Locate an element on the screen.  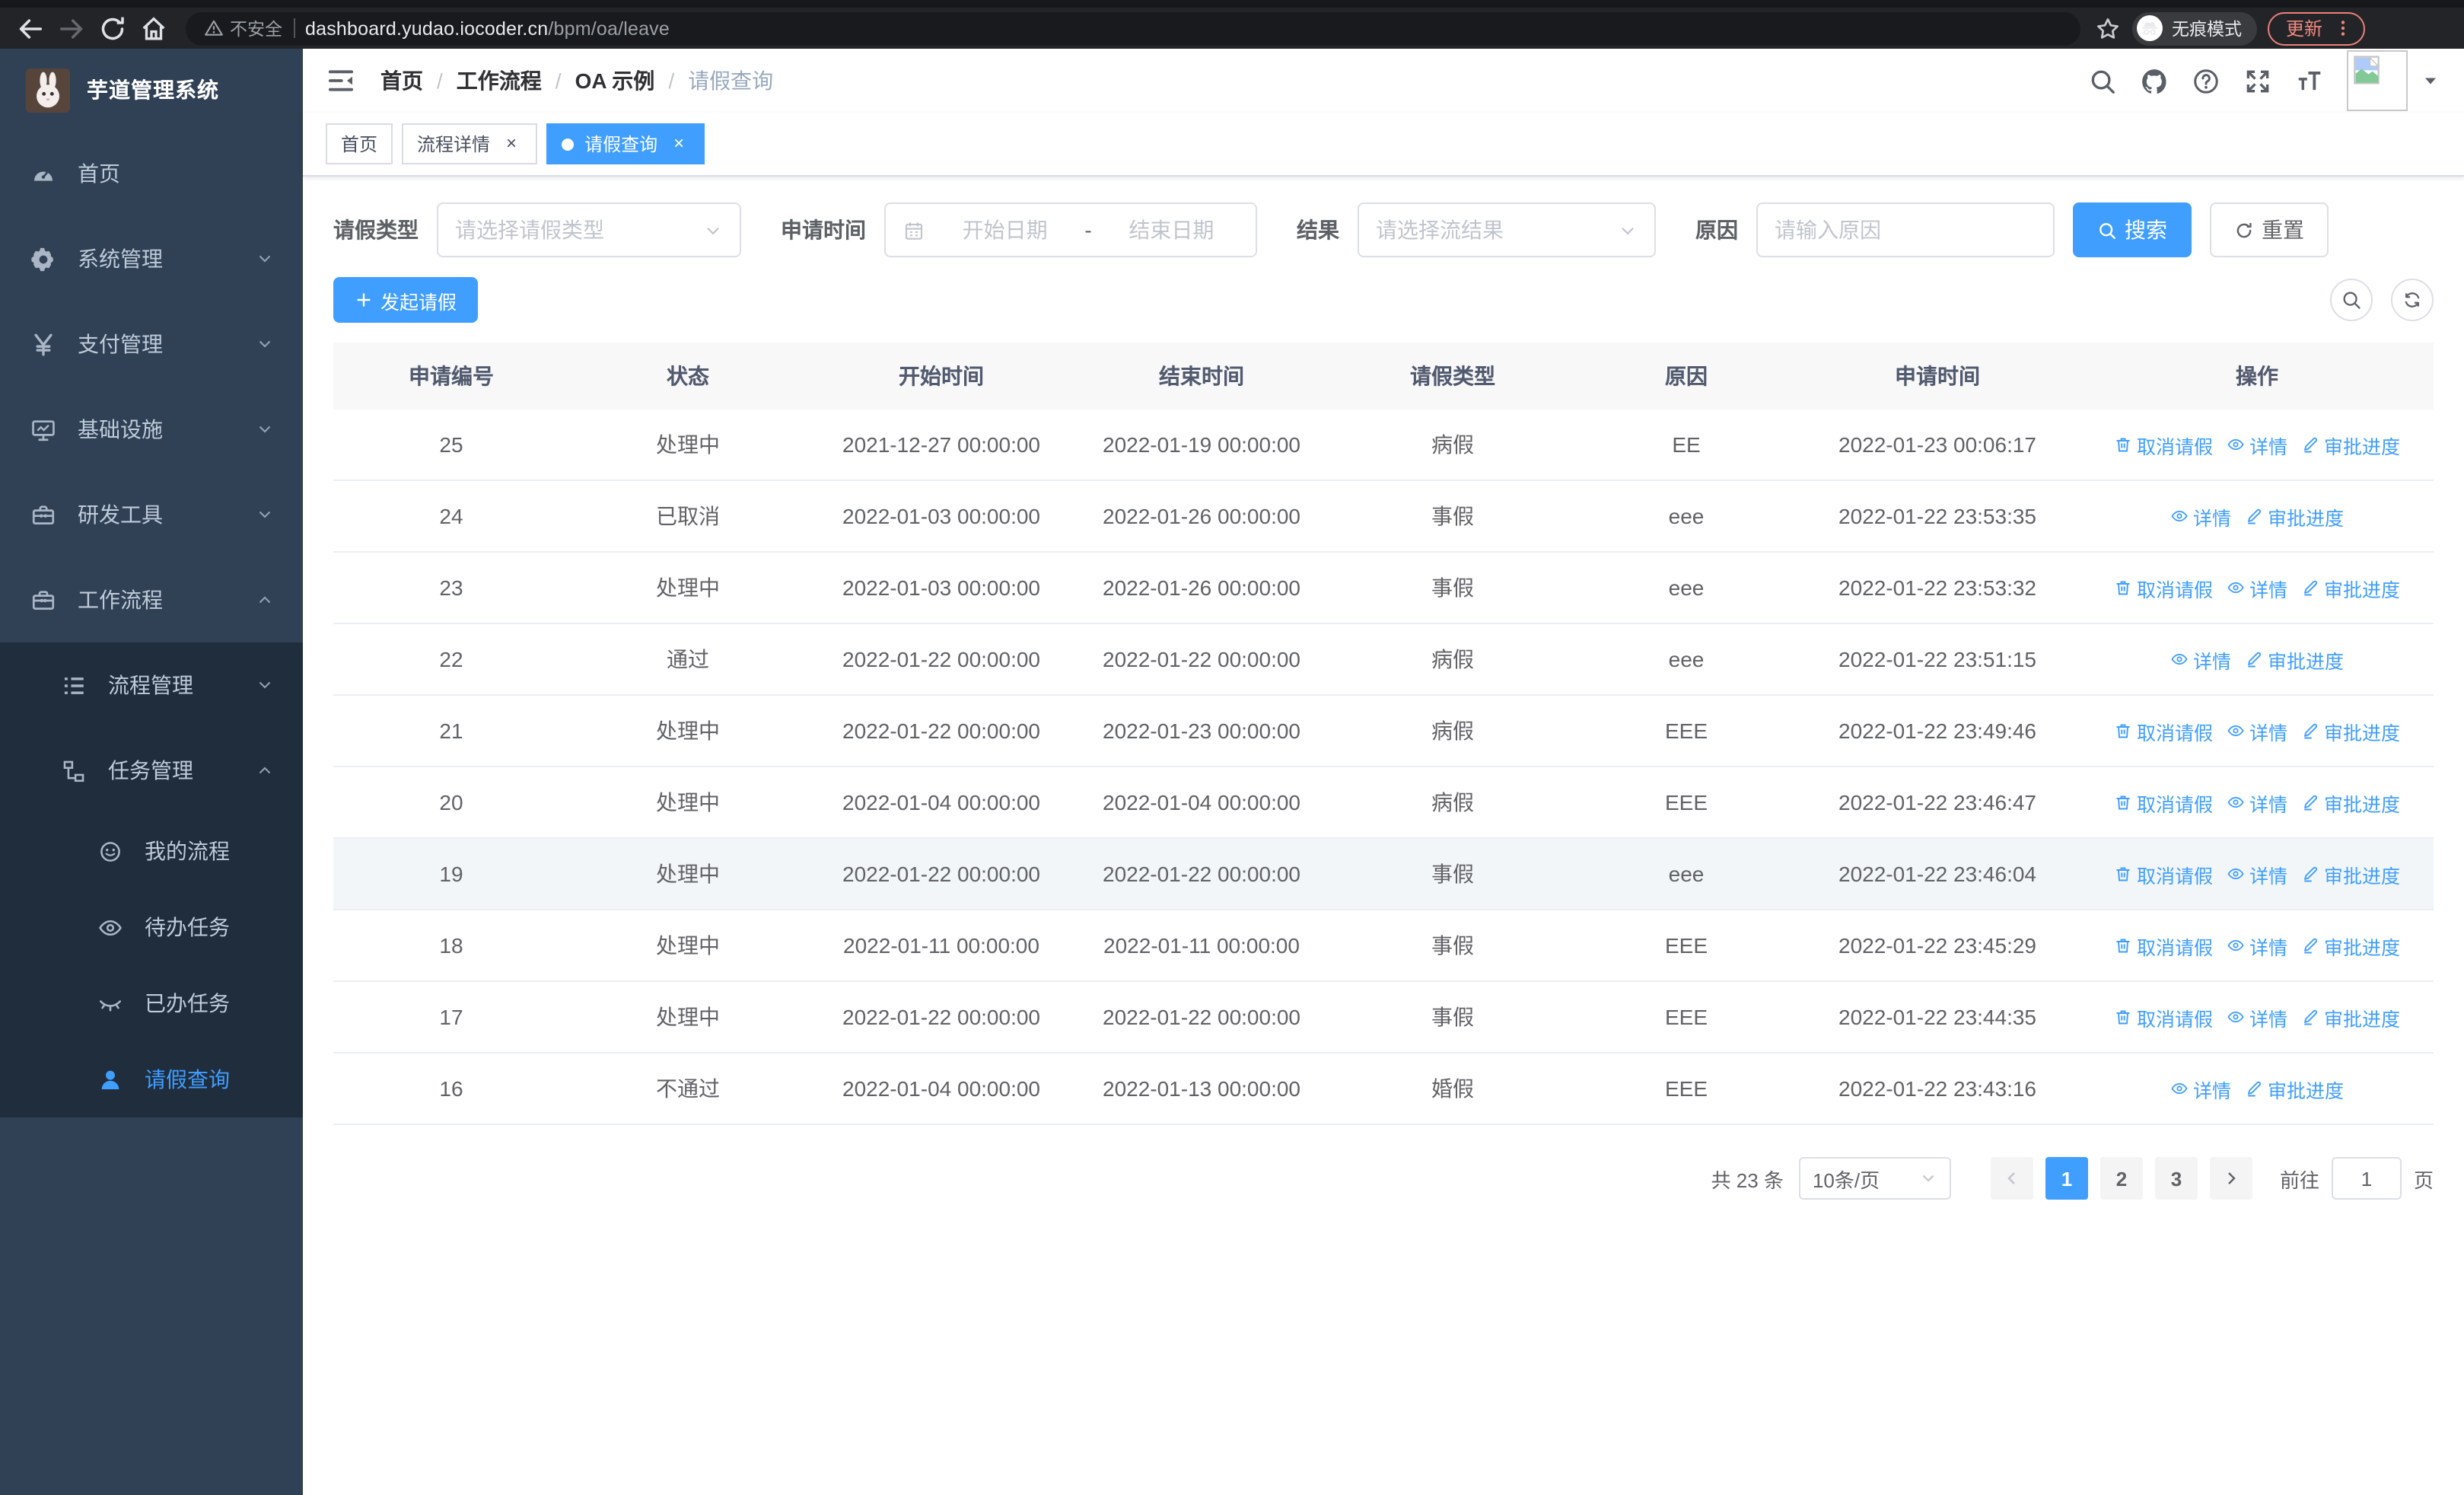
briefcase-icon is located at coordinates (43, 600).